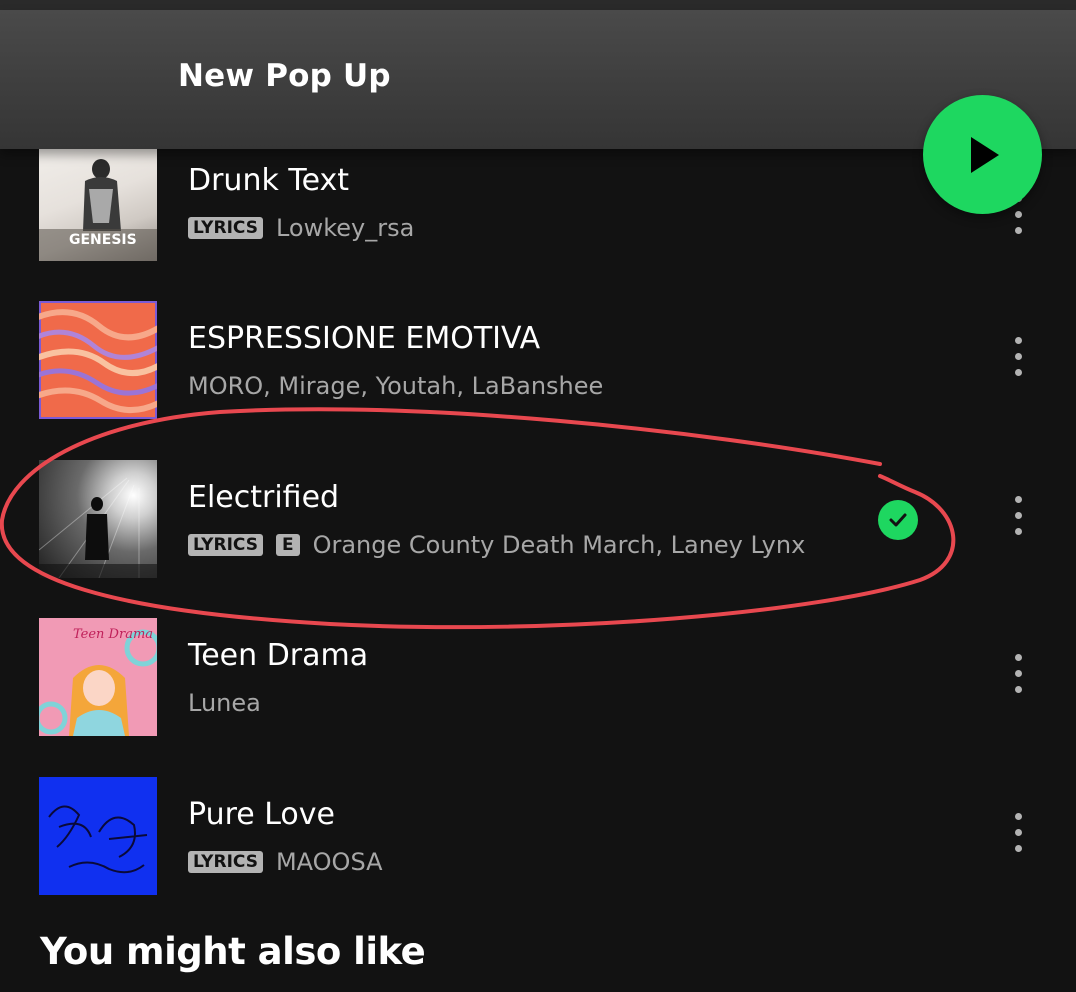 The width and height of the screenshot is (1076, 992). What do you see at coordinates (329, 862) in the screenshot?
I see `track-artists: MAOOSA` at bounding box center [329, 862].